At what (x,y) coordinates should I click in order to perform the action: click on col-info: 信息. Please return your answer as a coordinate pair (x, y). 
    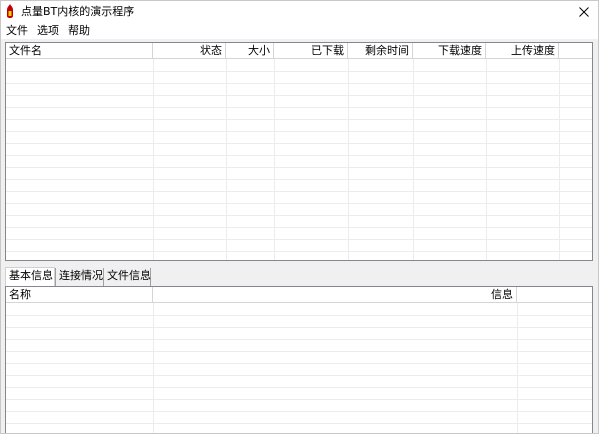
    Looking at the image, I should click on (335, 295).